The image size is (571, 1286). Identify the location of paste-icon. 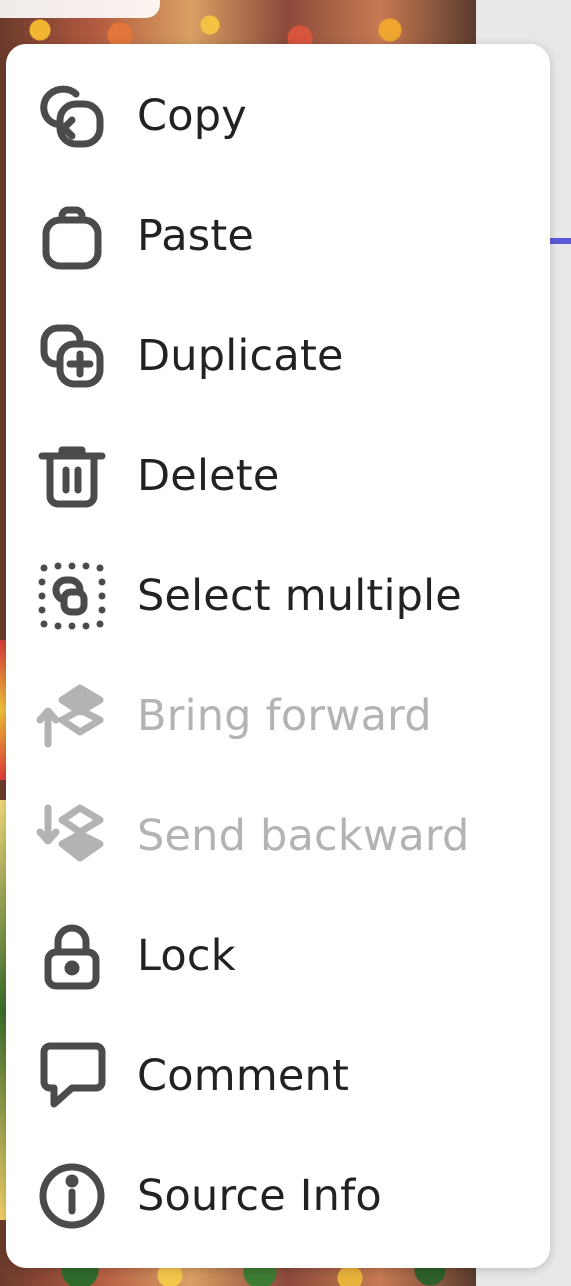
(72, 236).